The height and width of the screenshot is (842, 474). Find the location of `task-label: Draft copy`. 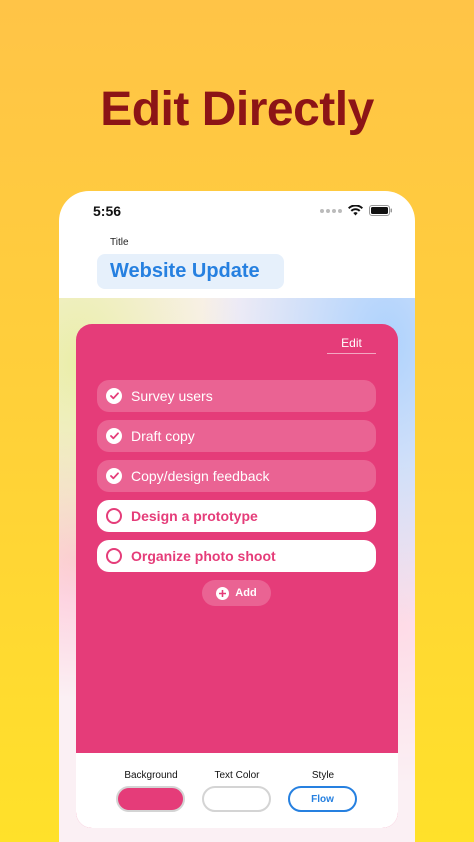

task-label: Draft copy is located at coordinates (163, 436).